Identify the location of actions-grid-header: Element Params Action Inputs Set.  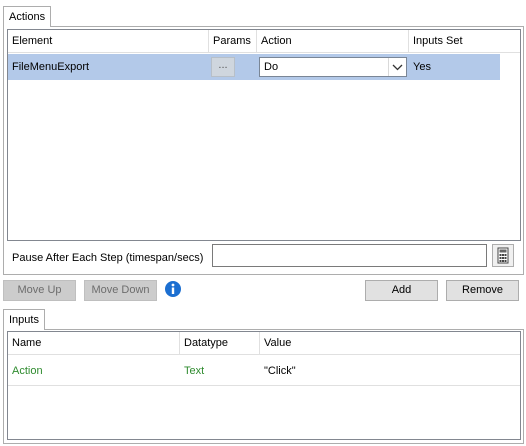
(264, 41).